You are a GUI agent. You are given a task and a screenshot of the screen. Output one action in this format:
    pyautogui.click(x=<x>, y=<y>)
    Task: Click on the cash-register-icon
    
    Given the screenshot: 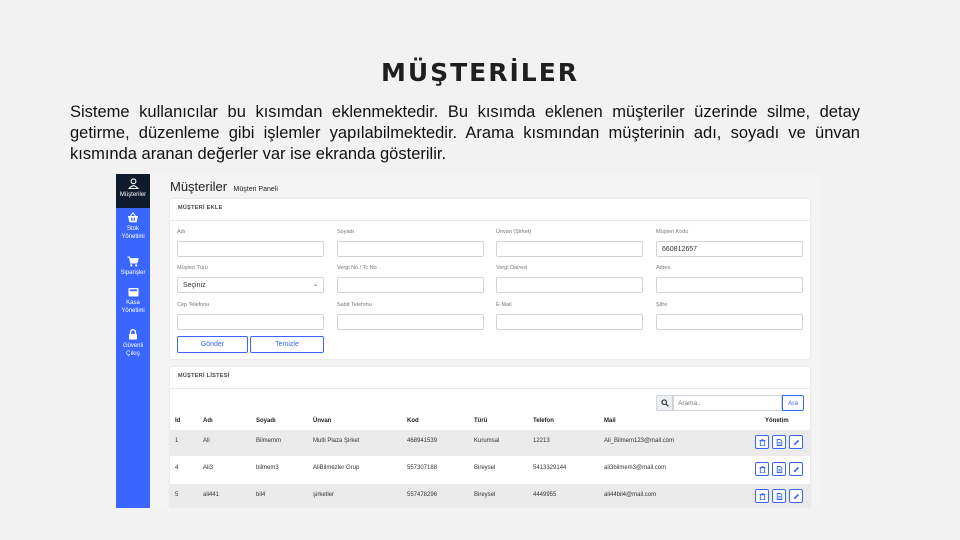 What is the action you would take?
    pyautogui.click(x=133, y=292)
    